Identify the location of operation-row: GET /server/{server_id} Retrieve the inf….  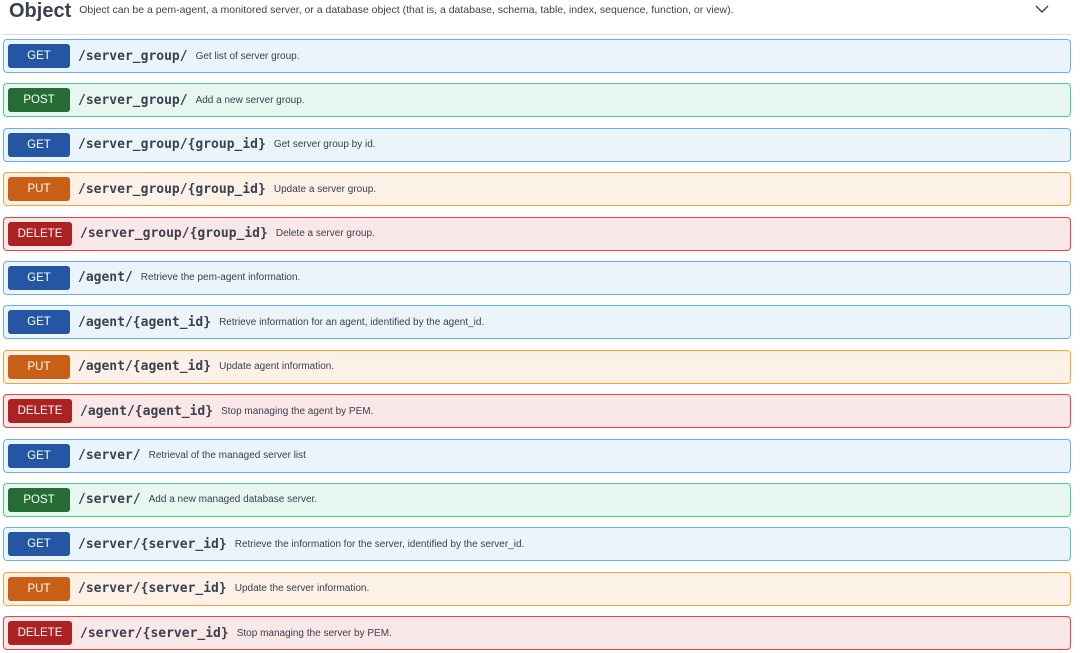
(537, 544).